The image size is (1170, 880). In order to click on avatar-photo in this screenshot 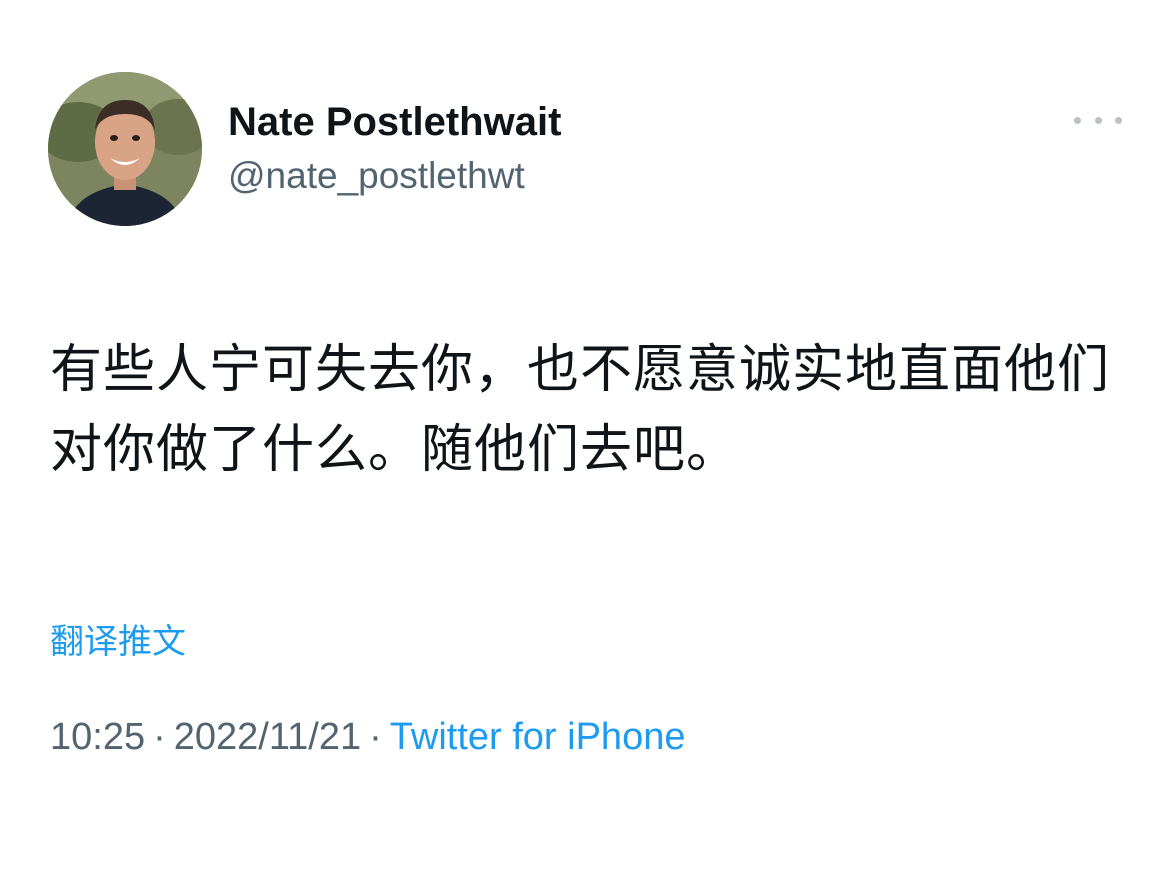, I will do `click(125, 149)`.